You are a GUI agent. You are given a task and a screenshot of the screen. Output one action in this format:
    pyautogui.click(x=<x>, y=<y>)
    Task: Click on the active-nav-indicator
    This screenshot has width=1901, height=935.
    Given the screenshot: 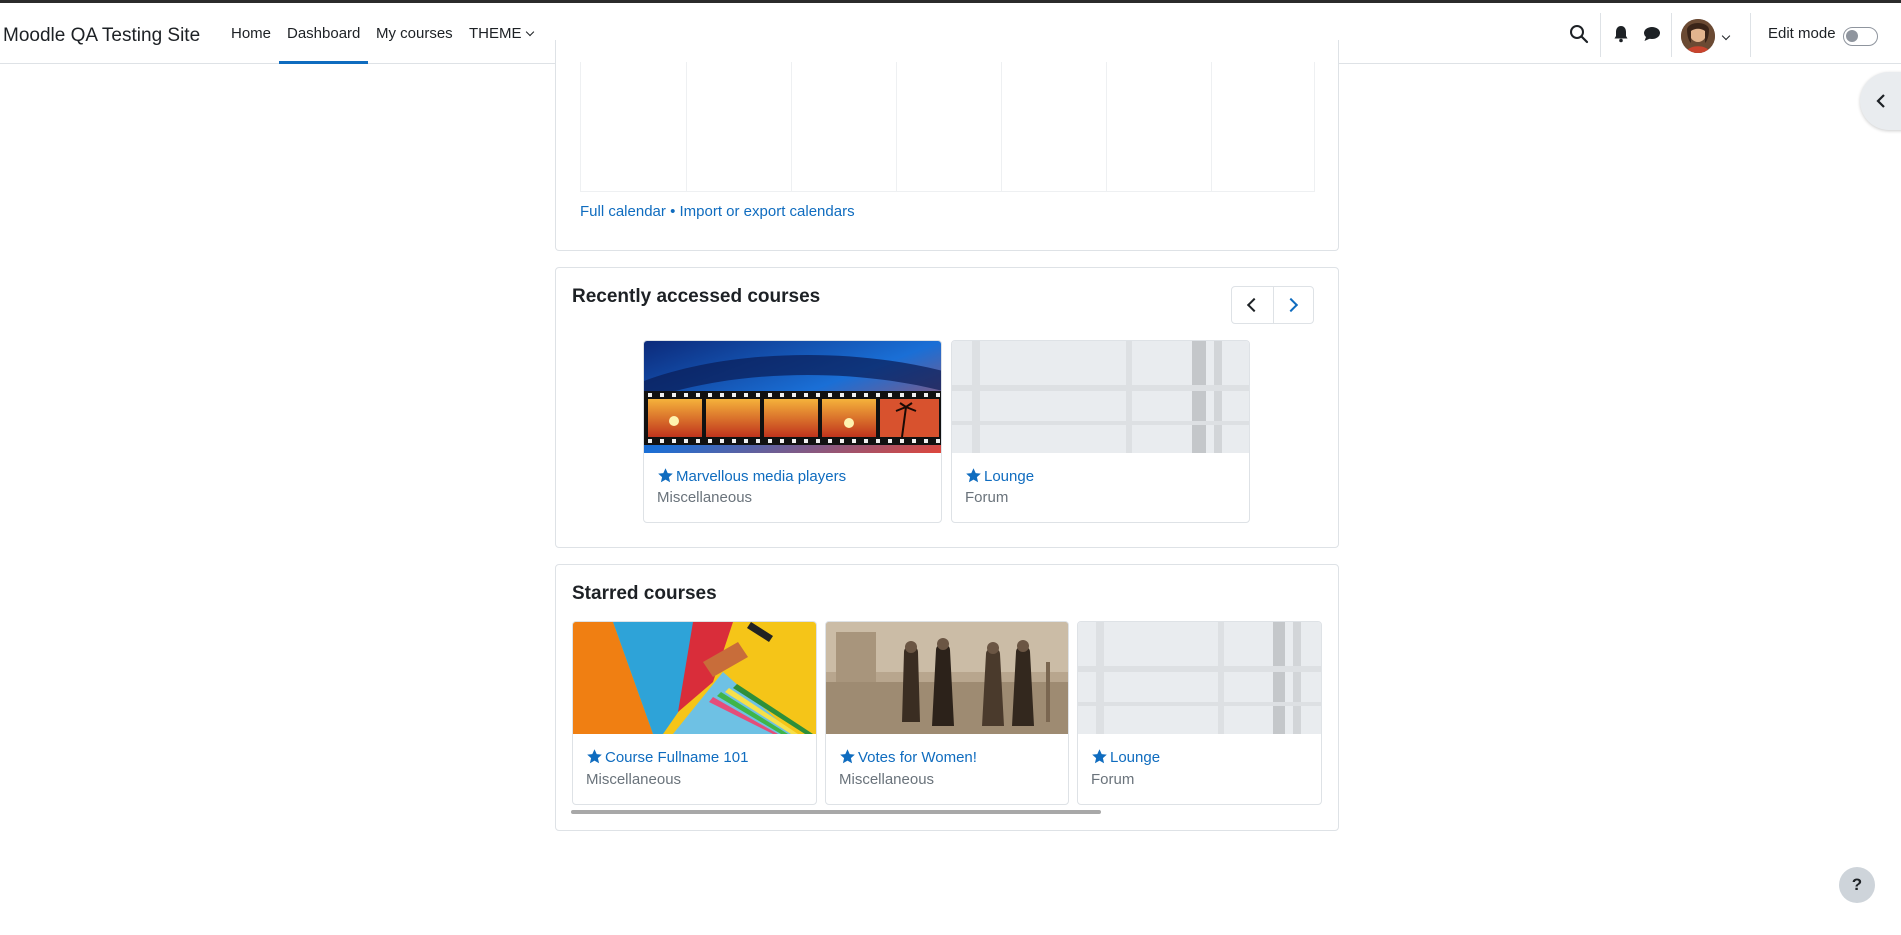 What is the action you would take?
    pyautogui.click(x=323, y=62)
    